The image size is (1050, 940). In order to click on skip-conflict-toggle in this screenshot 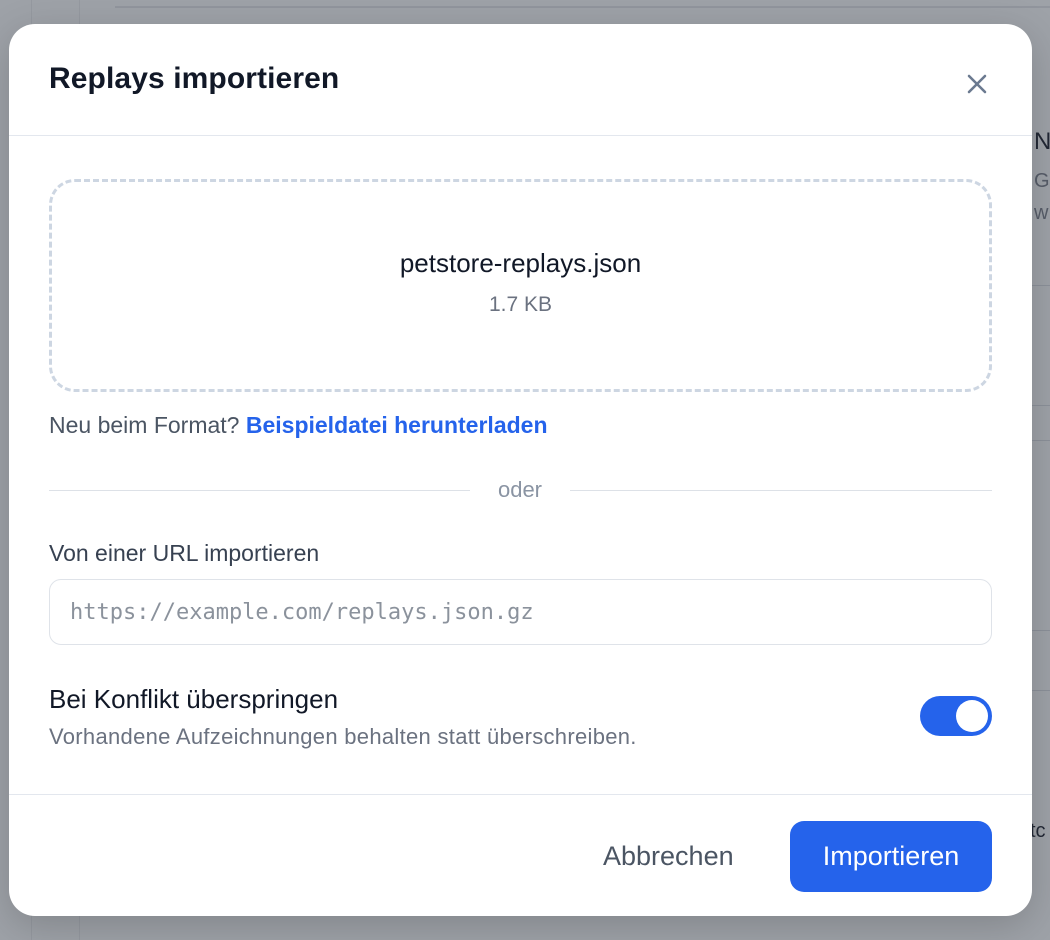, I will do `click(956, 716)`.